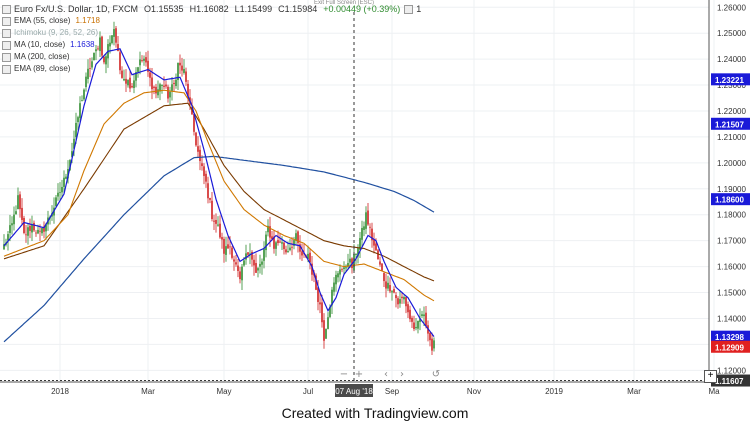 This screenshot has width=750, height=429. I want to click on indicator-row: EMA (89, close), so click(211, 69).